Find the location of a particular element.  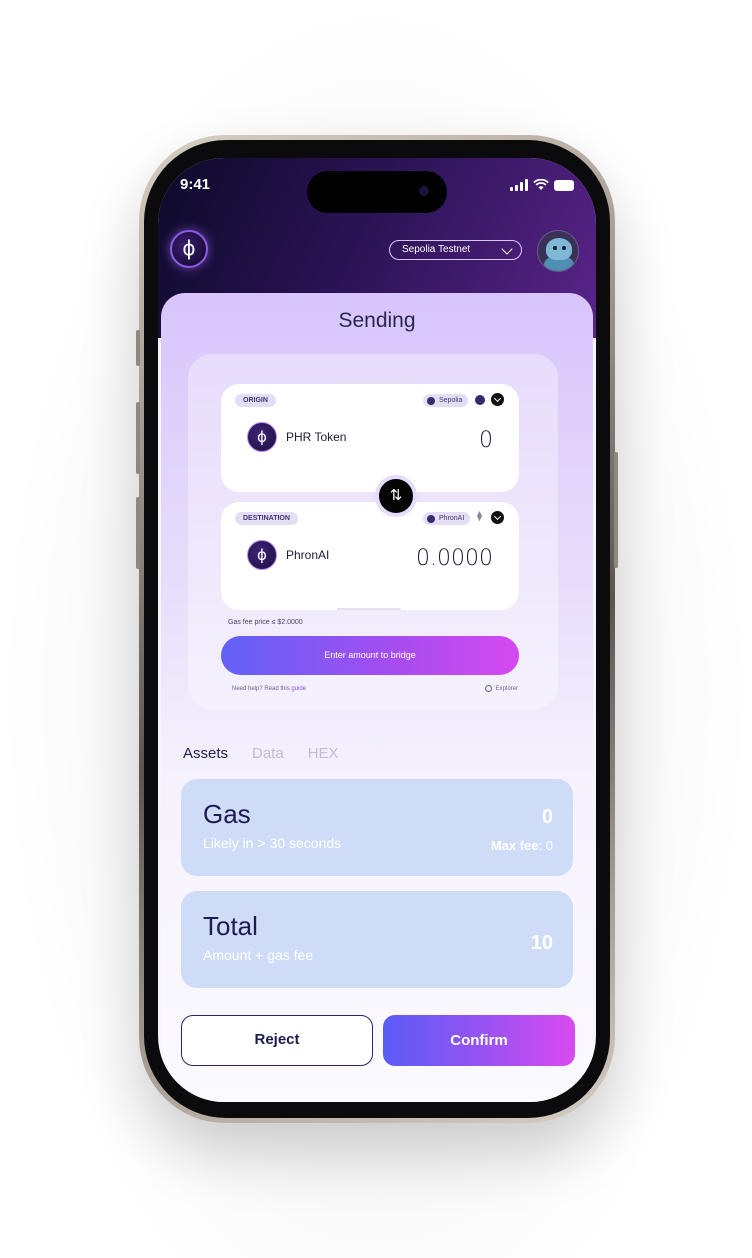

dynamic-island is located at coordinates (377, 192).